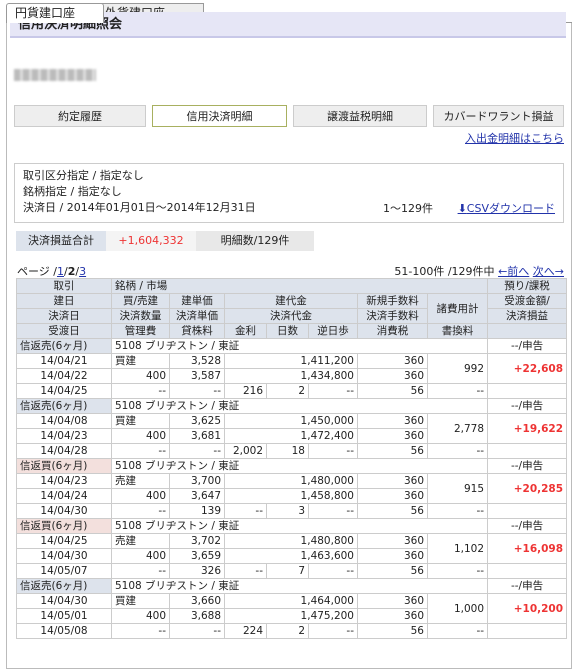  I want to click on hdr-trade: 取引, so click(64, 286).